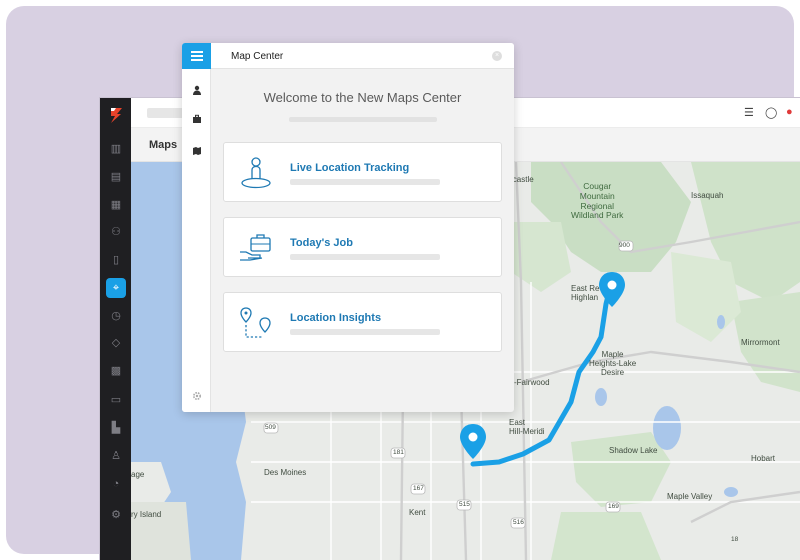  I want to click on dashboard-icon: ▥, so click(116, 149).